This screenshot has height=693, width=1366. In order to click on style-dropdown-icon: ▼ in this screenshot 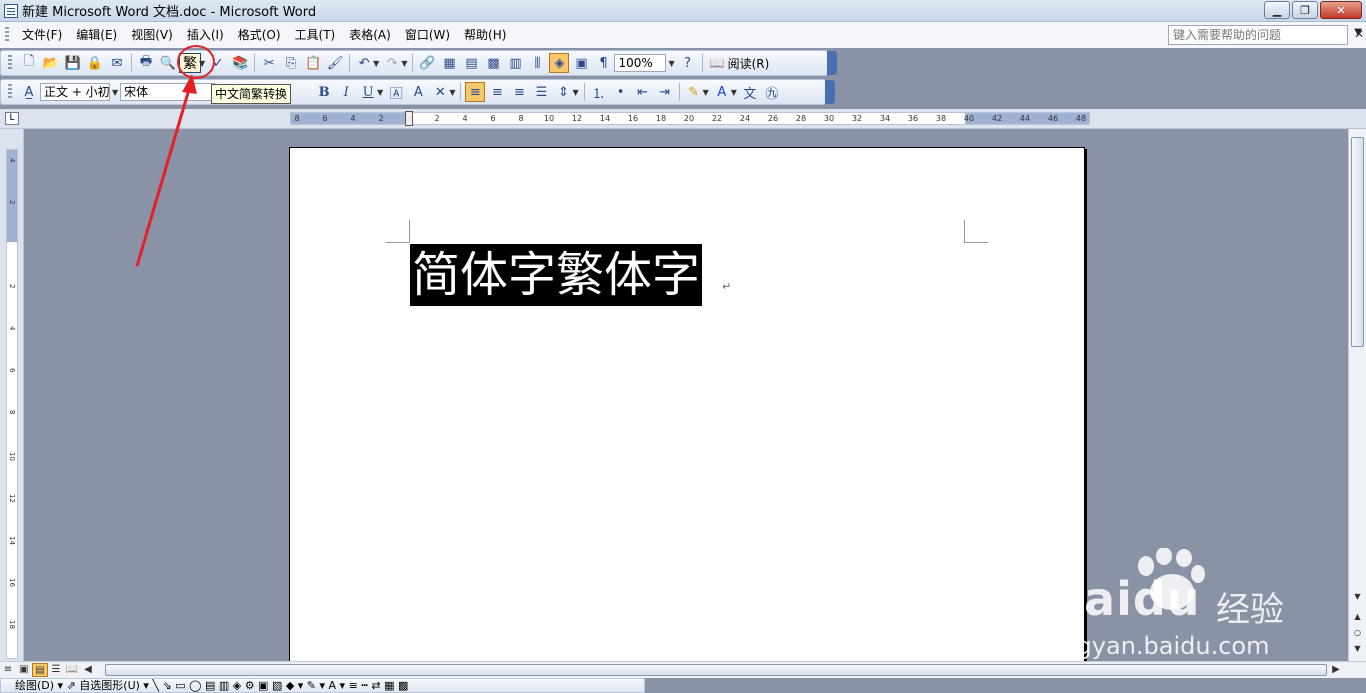, I will do `click(115, 92)`.